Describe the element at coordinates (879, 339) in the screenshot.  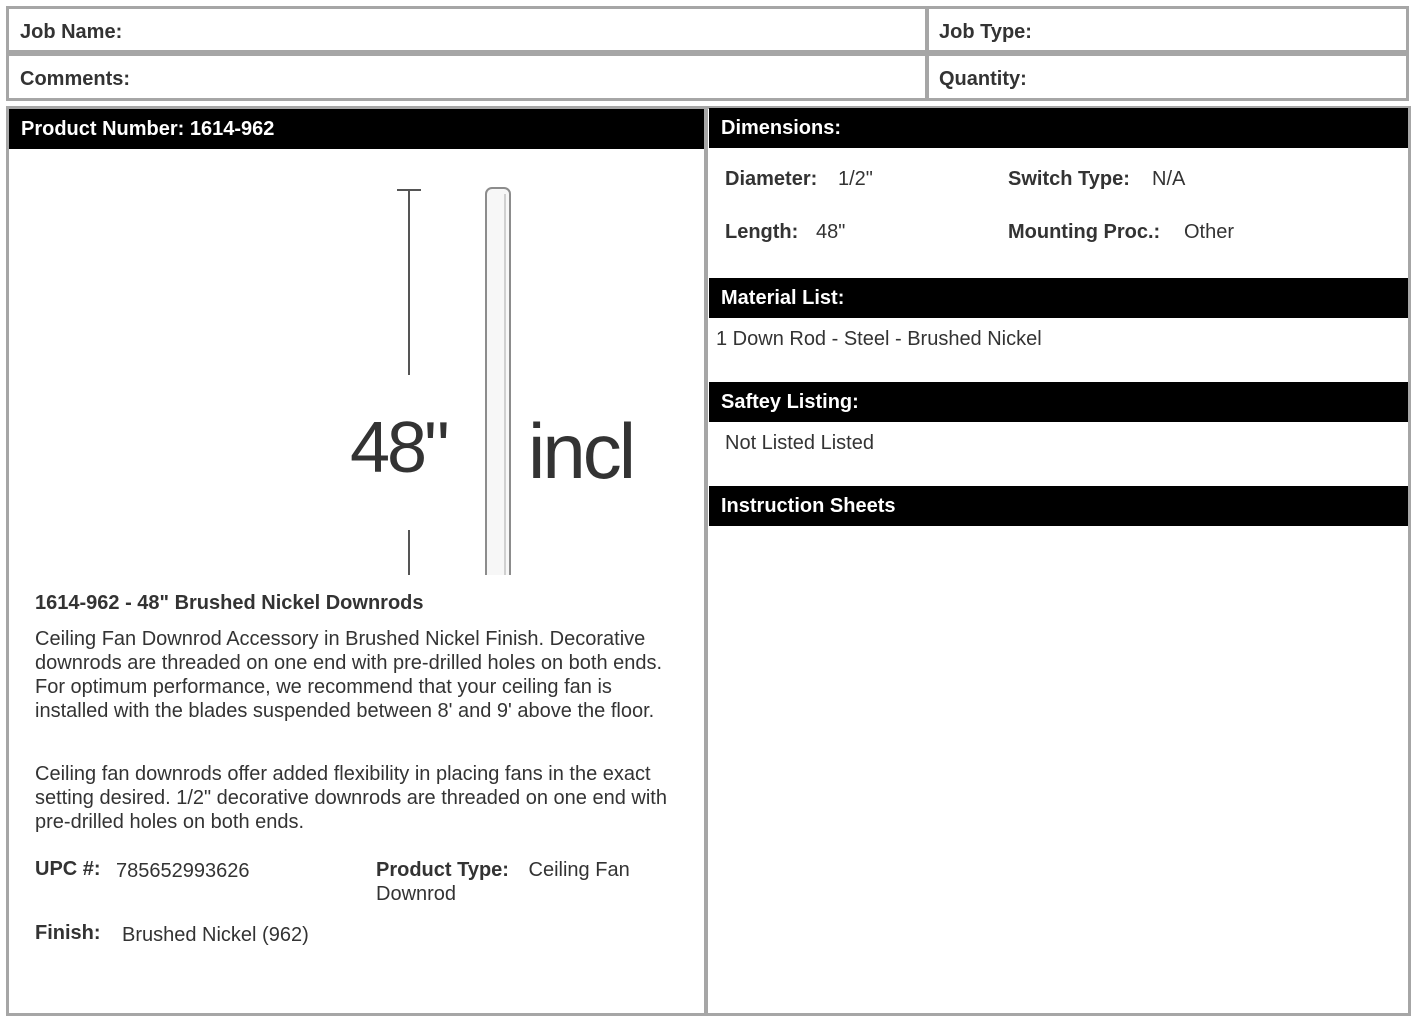
I see `material-list-item: 1 Down Rod - Steel - Brushed Nickel` at that location.